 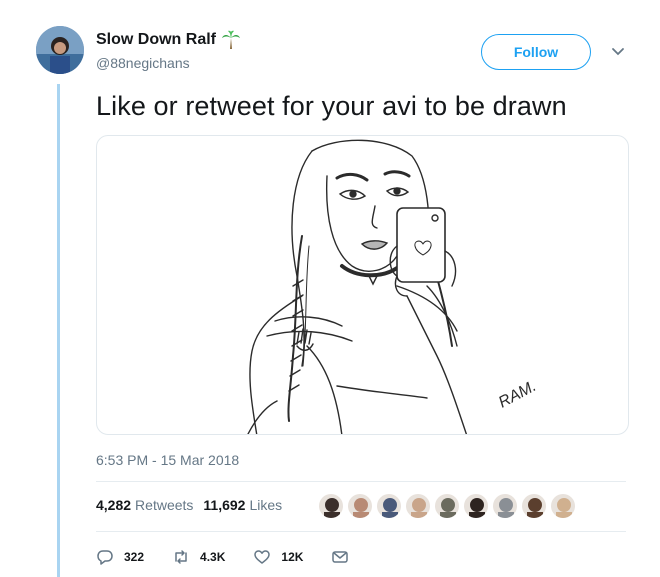 What do you see at coordinates (167, 460) in the screenshot?
I see `timestamp: 6:53 PM - 15 Mar 2018` at bounding box center [167, 460].